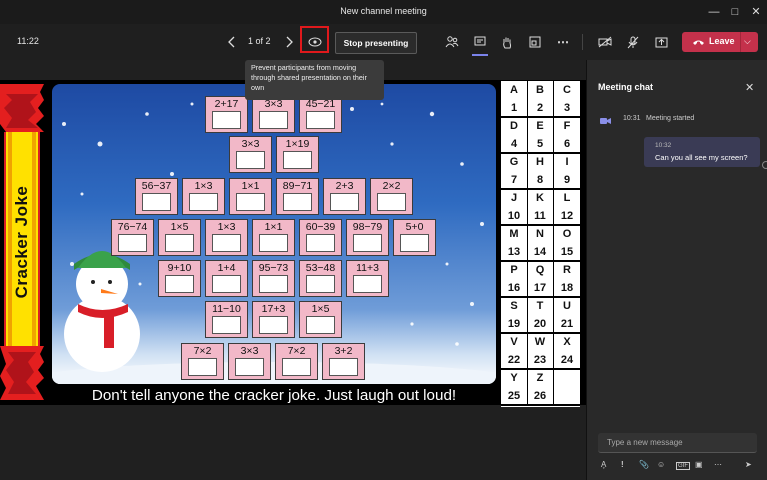 This screenshot has height=480, width=767. I want to click on leave-button: Leave ⌵, so click(720, 42).